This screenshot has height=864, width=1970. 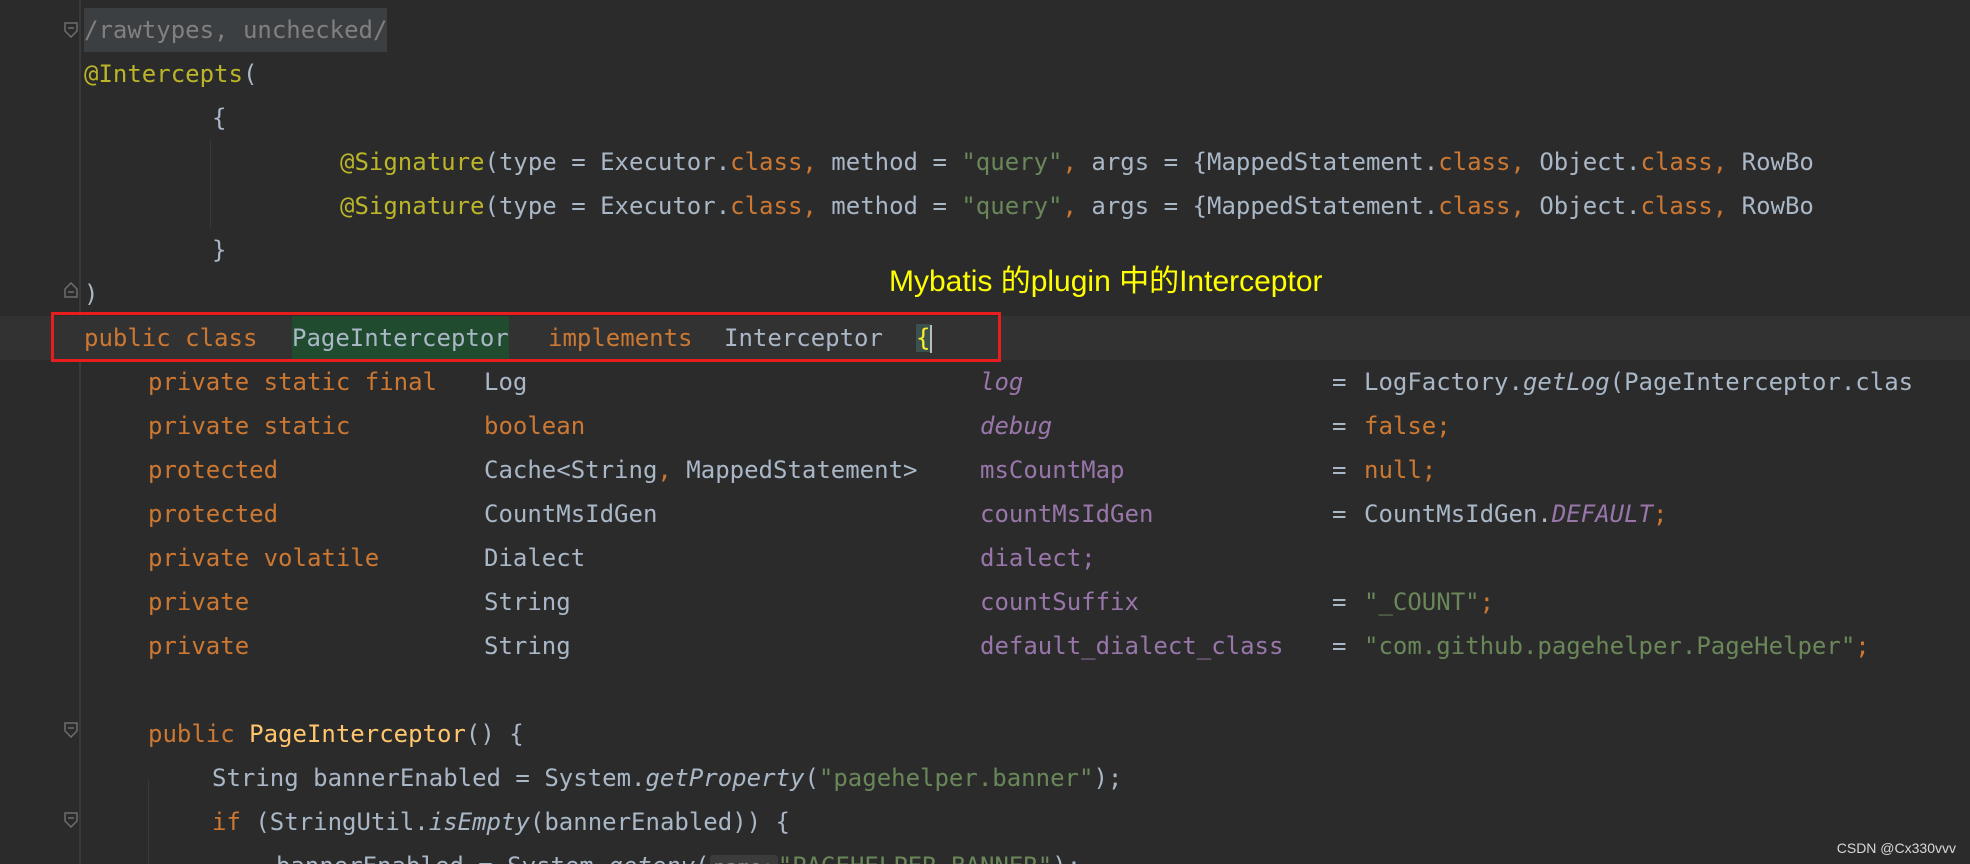 I want to click on code-line: private volatile Dialect dialect;, so click(x=548, y=558).